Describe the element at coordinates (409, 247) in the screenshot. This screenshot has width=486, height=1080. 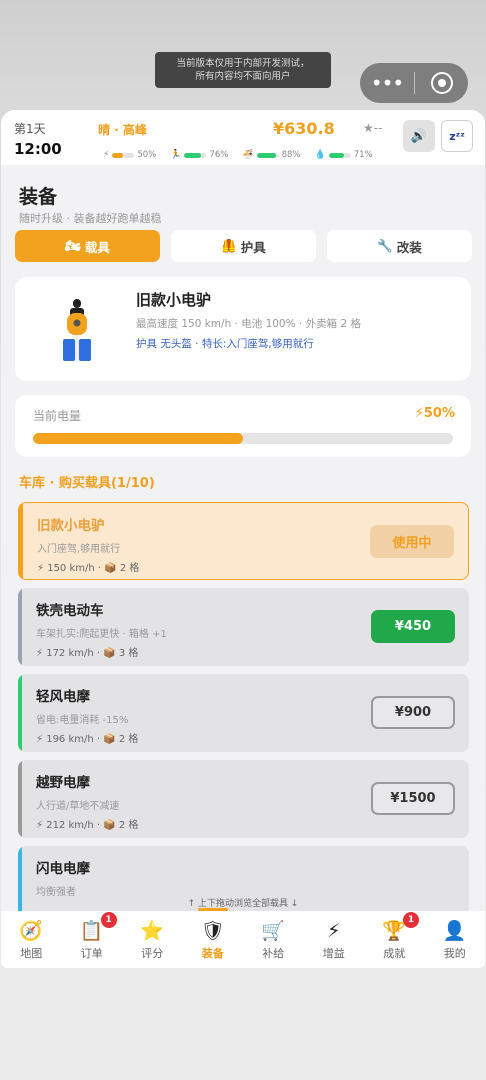
I see `tab-label: 改装` at that location.